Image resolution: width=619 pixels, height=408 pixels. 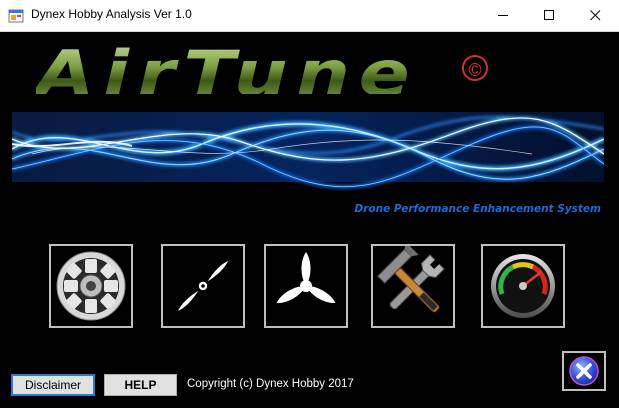 I want to click on disclaimer-button: Disclaimer, so click(x=53, y=385).